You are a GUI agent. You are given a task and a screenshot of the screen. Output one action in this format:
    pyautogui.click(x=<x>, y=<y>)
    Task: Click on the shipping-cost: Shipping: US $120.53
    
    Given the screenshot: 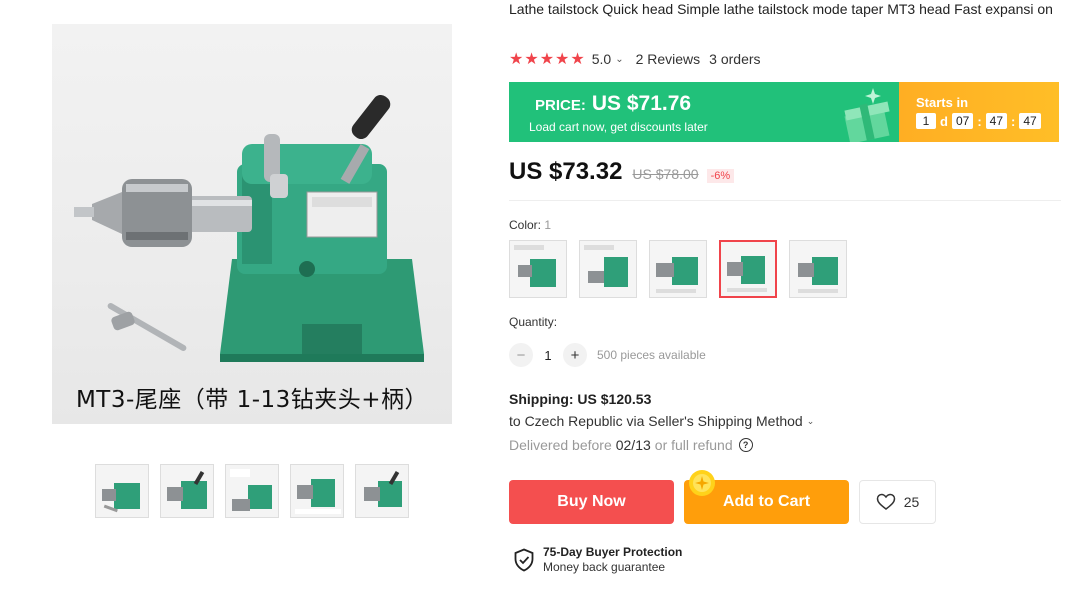 What is the action you would take?
    pyautogui.click(x=580, y=399)
    